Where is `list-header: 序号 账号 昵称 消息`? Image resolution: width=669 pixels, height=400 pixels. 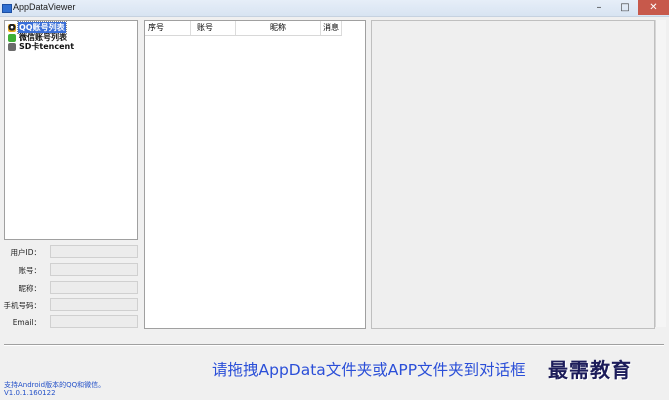
list-header: 序号 账号 昵称 消息 is located at coordinates (243, 28).